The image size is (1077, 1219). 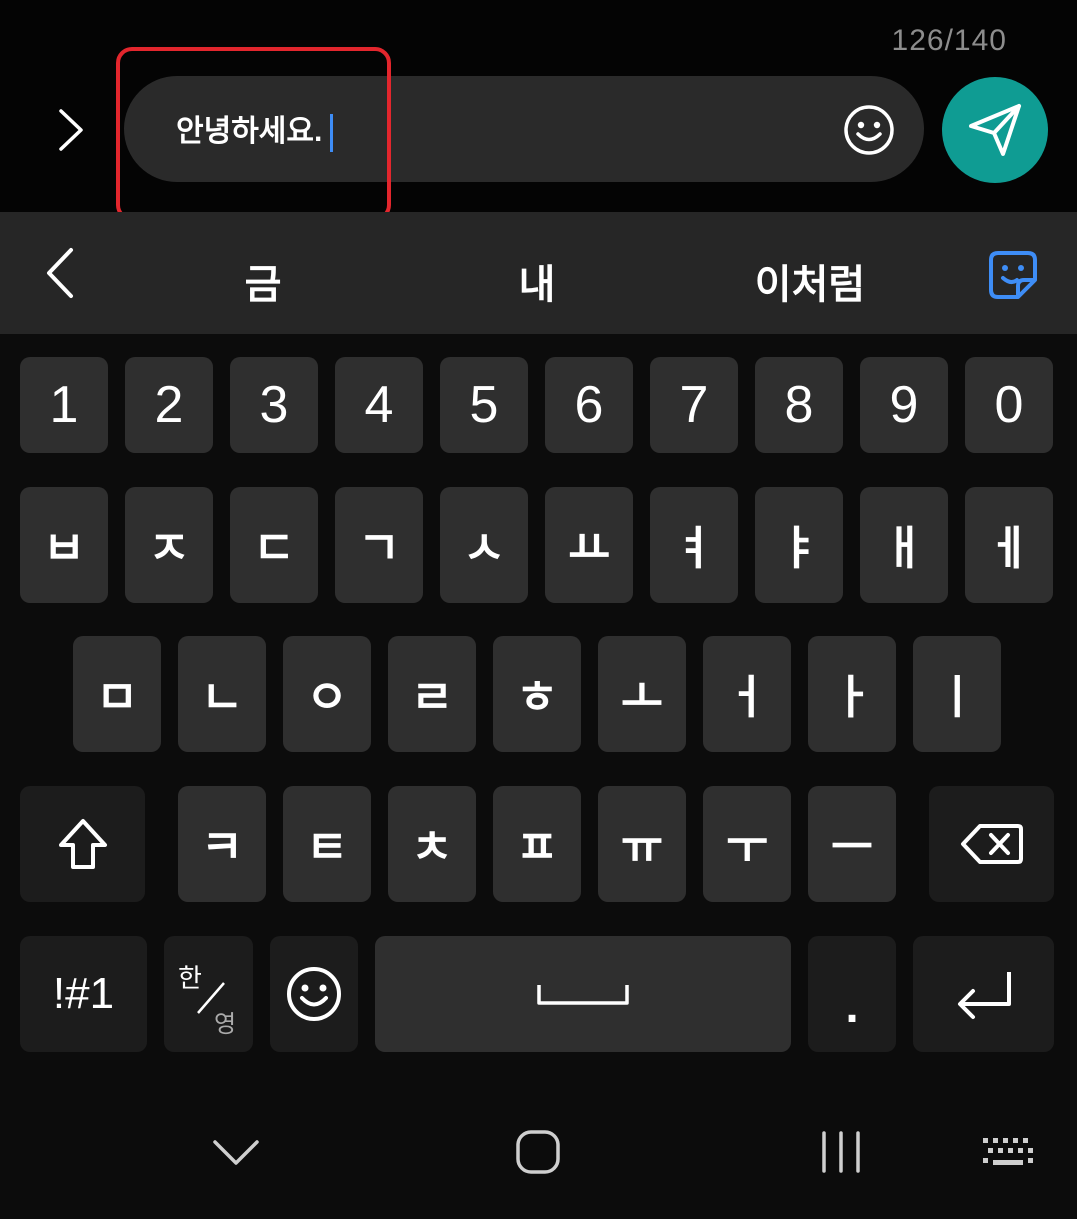 I want to click on key-e: ㅔ, so click(x=1009, y=545).